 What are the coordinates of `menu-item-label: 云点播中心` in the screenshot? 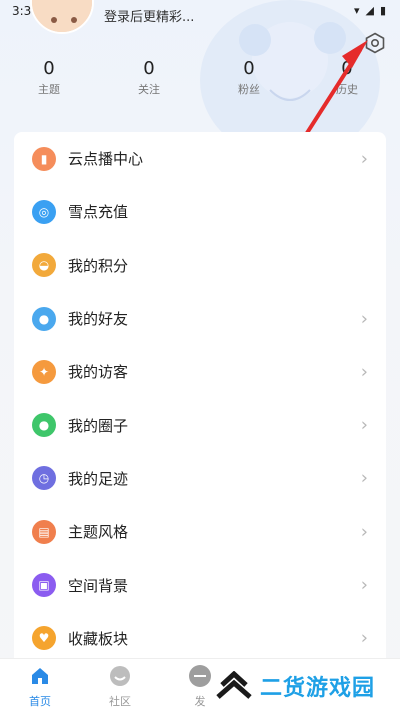 It's located at (106, 159).